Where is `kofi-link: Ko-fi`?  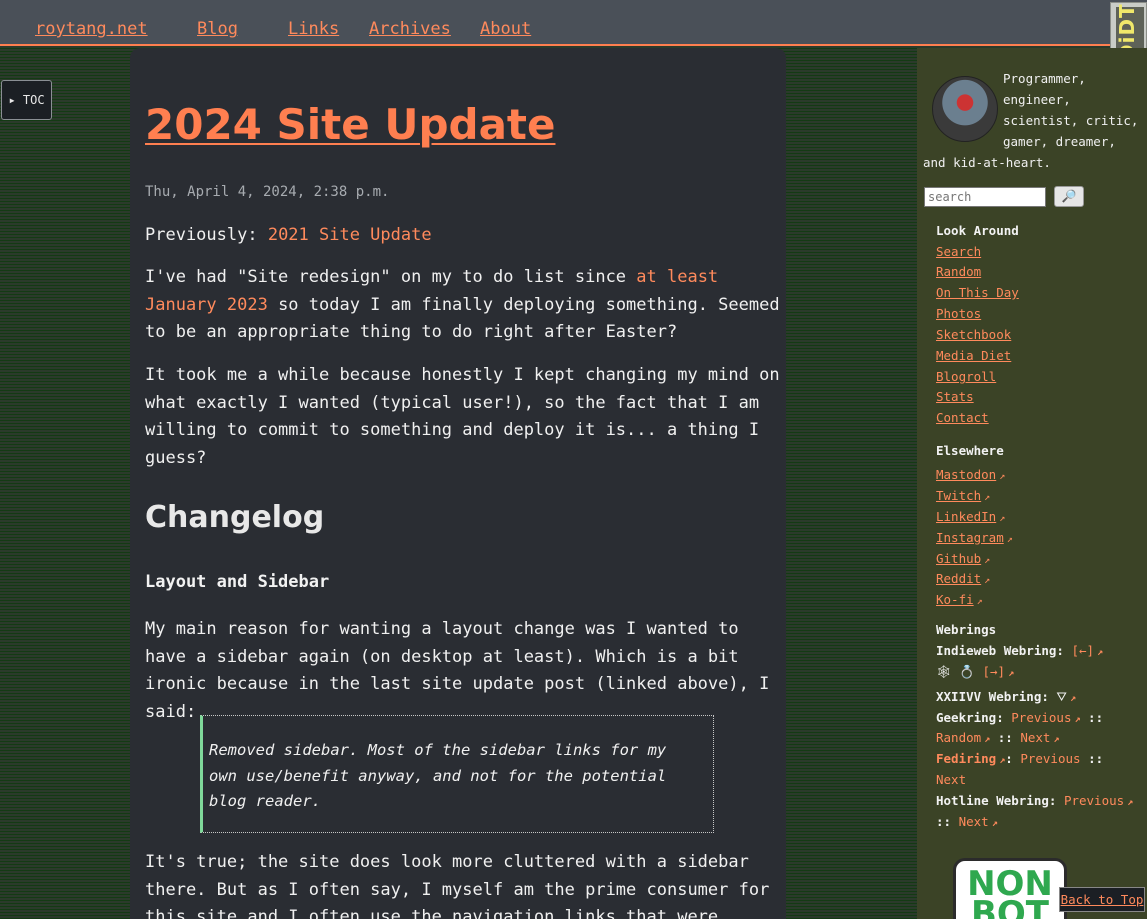
kofi-link: Ko-fi is located at coordinates (955, 599).